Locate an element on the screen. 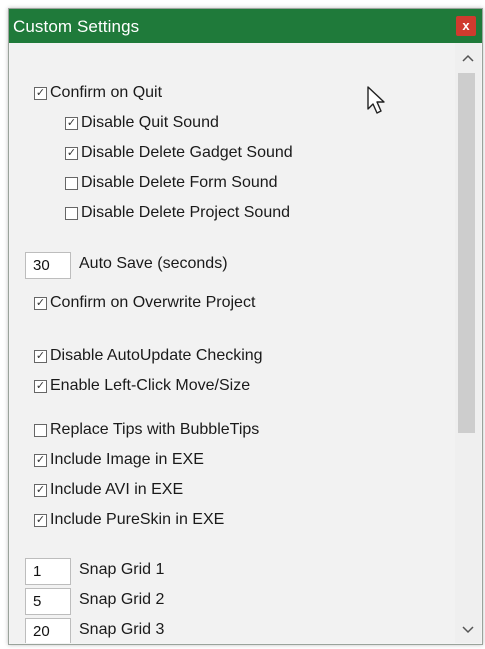 The width and height of the screenshot is (485, 649). option-include-image: ✓ Include Image in EXE is located at coordinates (119, 460).